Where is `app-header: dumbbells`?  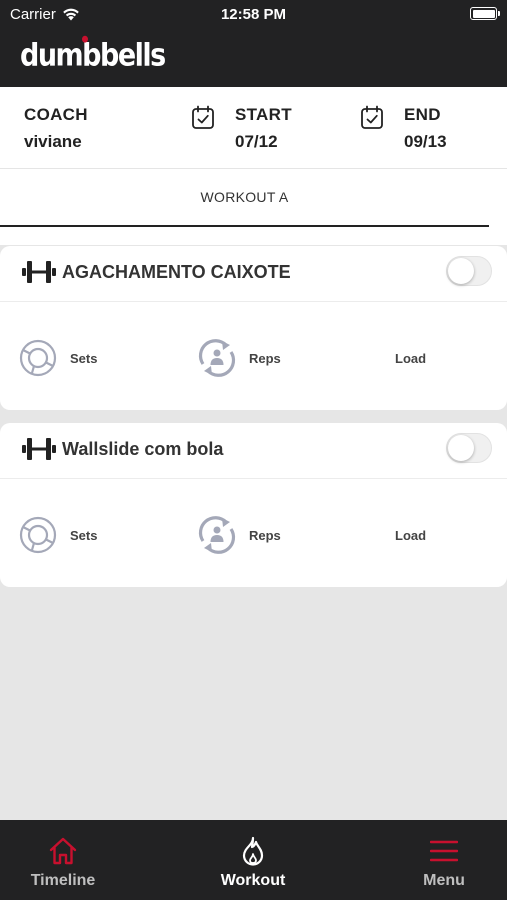
app-header: dumbbells is located at coordinates (253, 58).